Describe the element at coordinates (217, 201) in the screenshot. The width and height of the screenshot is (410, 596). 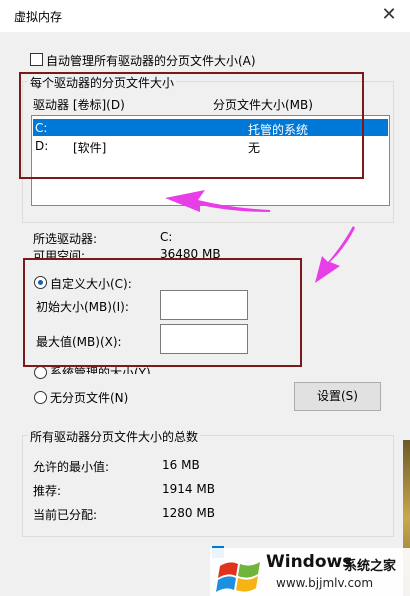
I see `arrow-left-icon` at that location.